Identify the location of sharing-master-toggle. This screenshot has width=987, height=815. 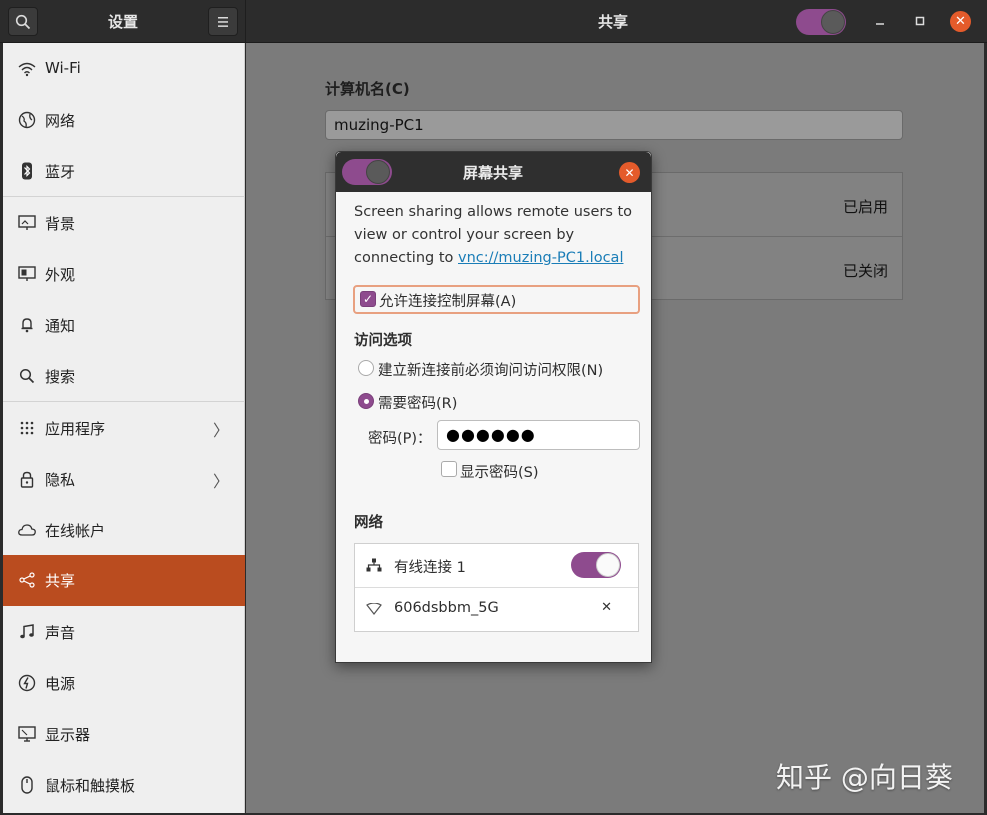
(821, 22).